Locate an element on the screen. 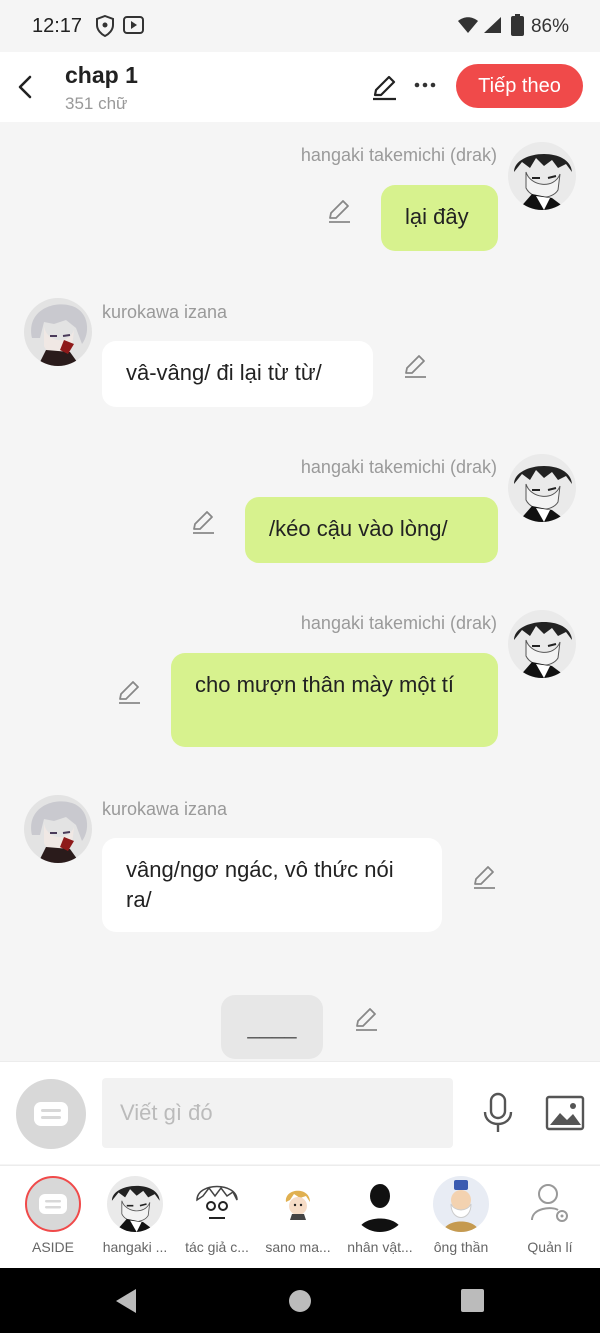 The width and height of the screenshot is (600, 1333). aside-icon is located at coordinates (53, 1204).